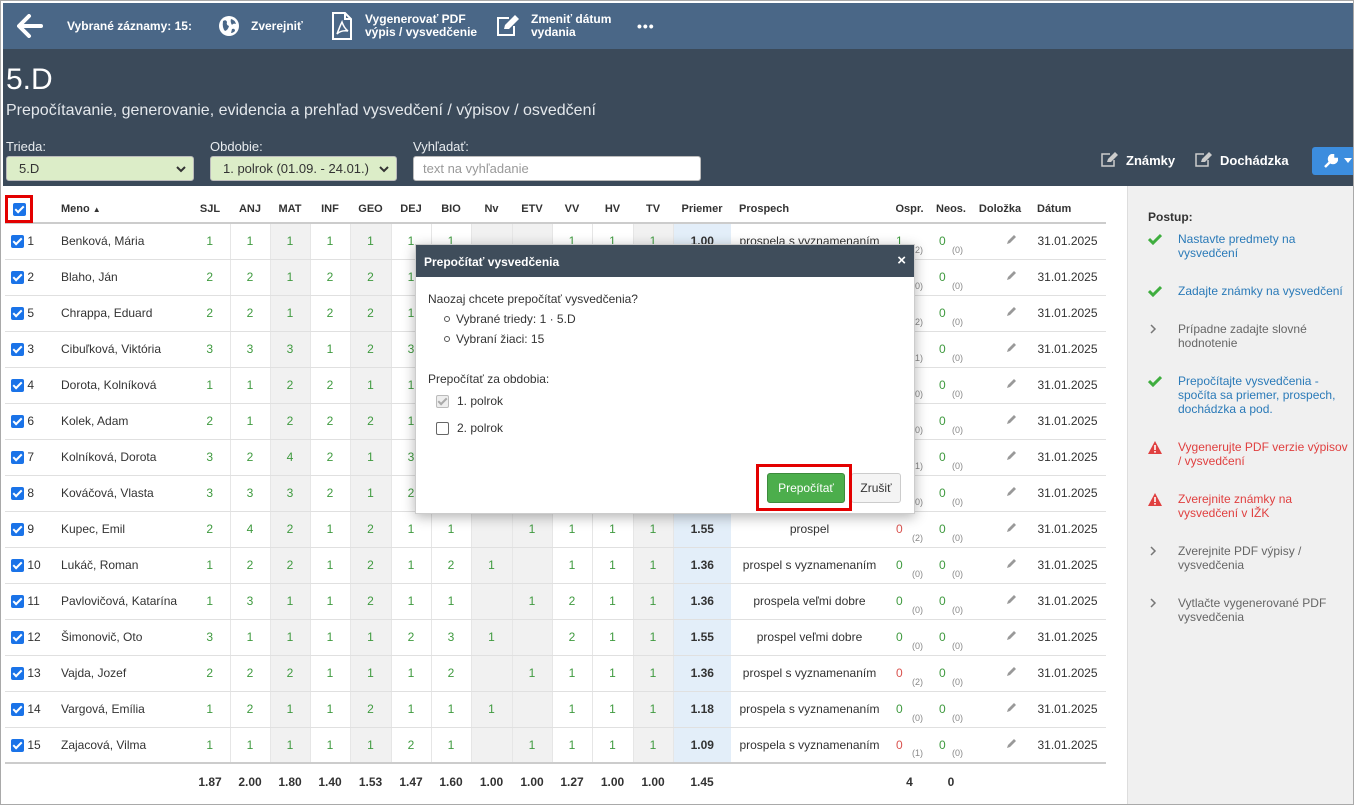 This screenshot has width=1354, height=805. I want to click on student-name: Vargová, Emília, so click(121, 709).